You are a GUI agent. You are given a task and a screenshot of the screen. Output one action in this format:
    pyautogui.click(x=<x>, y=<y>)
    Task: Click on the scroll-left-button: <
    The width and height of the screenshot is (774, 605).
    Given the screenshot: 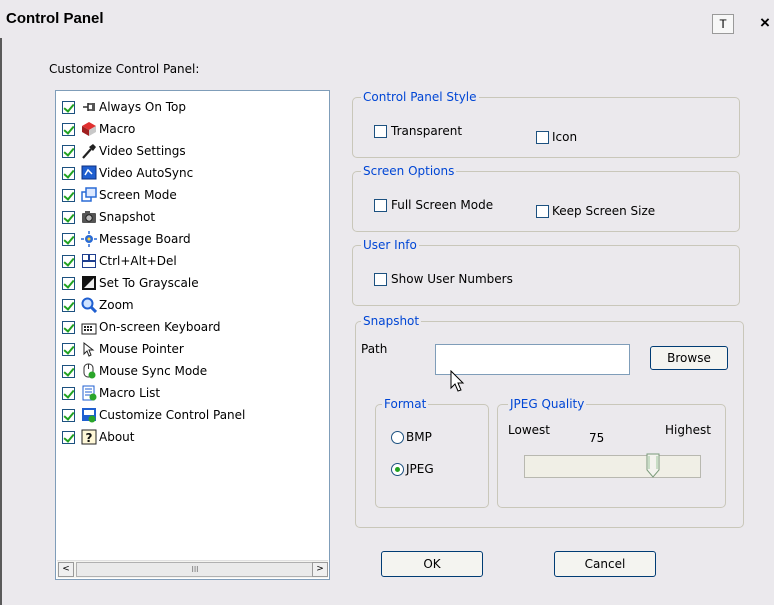 What is the action you would take?
    pyautogui.click(x=66, y=569)
    